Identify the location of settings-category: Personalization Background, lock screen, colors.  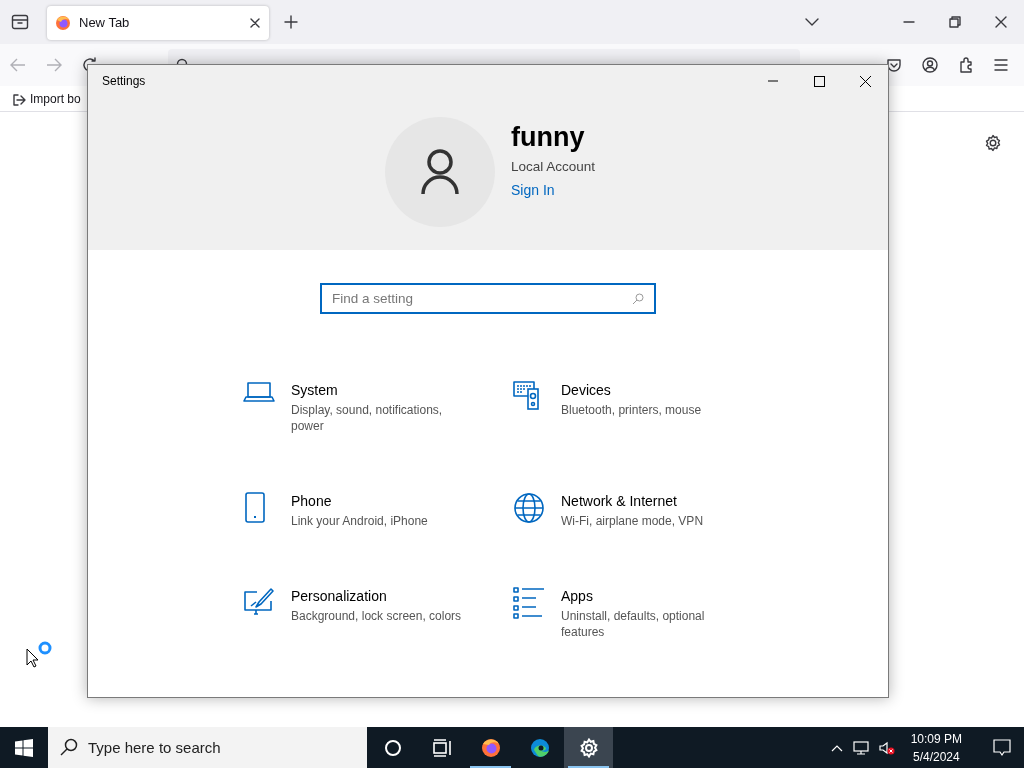
(378, 613).